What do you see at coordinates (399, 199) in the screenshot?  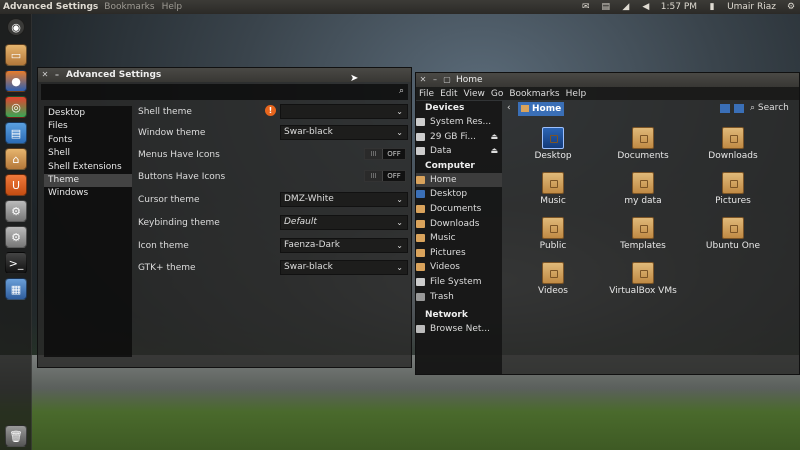 I see `chevron-down-icon: ⌄` at bounding box center [399, 199].